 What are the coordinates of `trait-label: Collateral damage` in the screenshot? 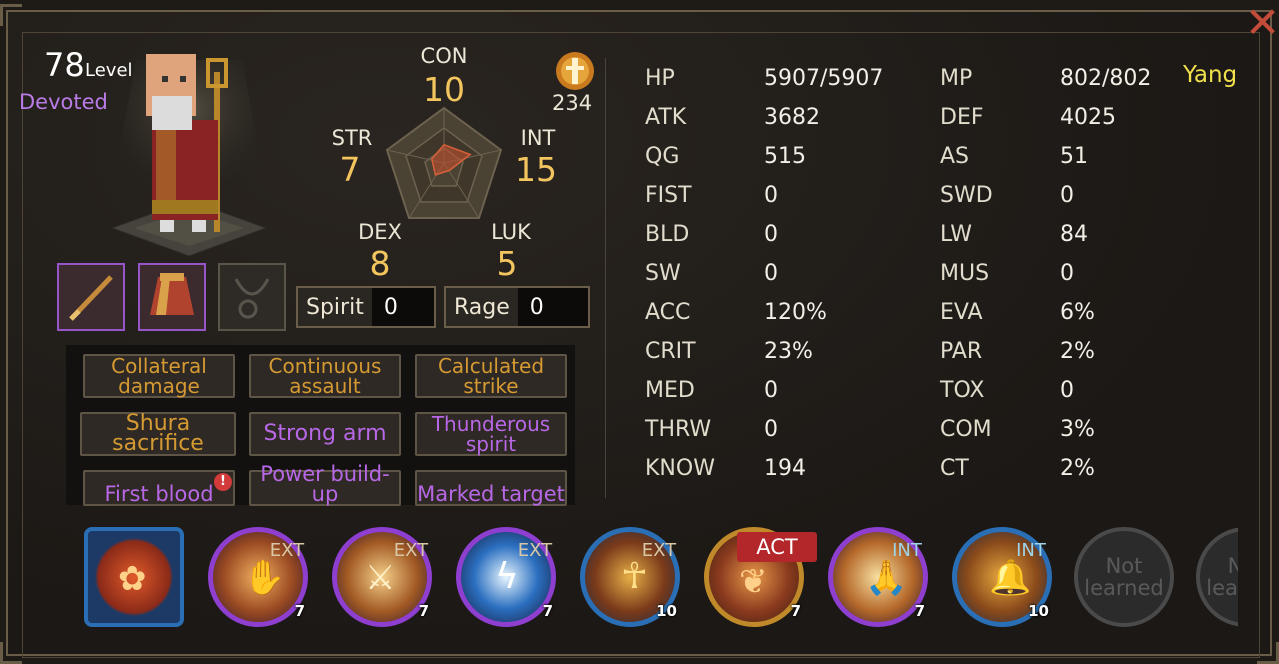 It's located at (159, 376).